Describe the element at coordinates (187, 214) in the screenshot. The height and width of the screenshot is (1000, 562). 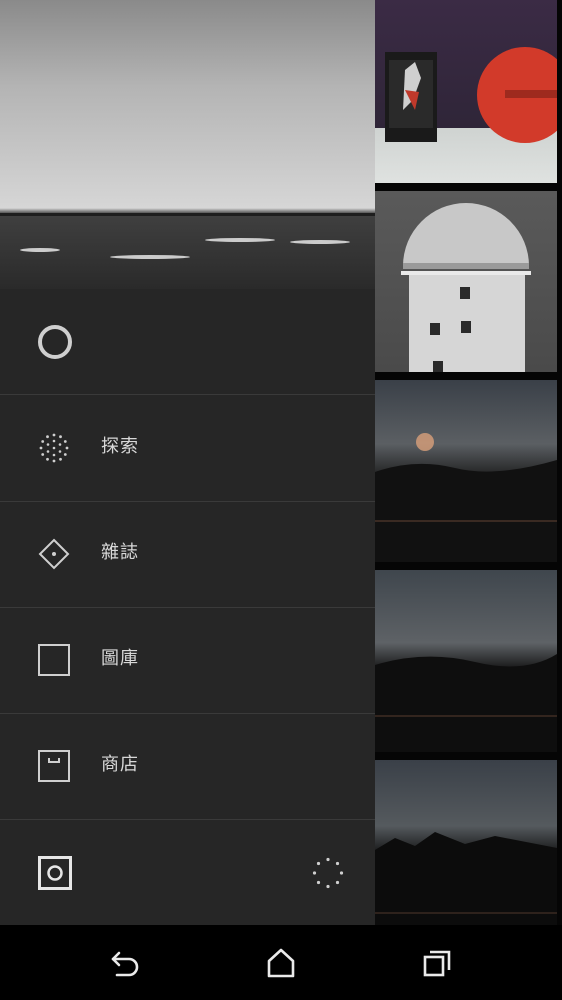
I see `horizon-line` at that location.